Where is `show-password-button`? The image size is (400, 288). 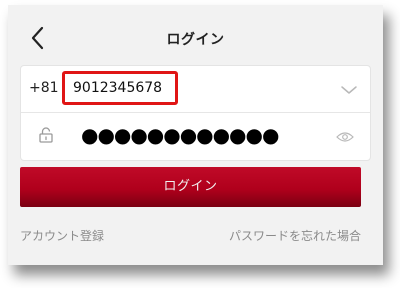 show-password-button is located at coordinates (345, 135).